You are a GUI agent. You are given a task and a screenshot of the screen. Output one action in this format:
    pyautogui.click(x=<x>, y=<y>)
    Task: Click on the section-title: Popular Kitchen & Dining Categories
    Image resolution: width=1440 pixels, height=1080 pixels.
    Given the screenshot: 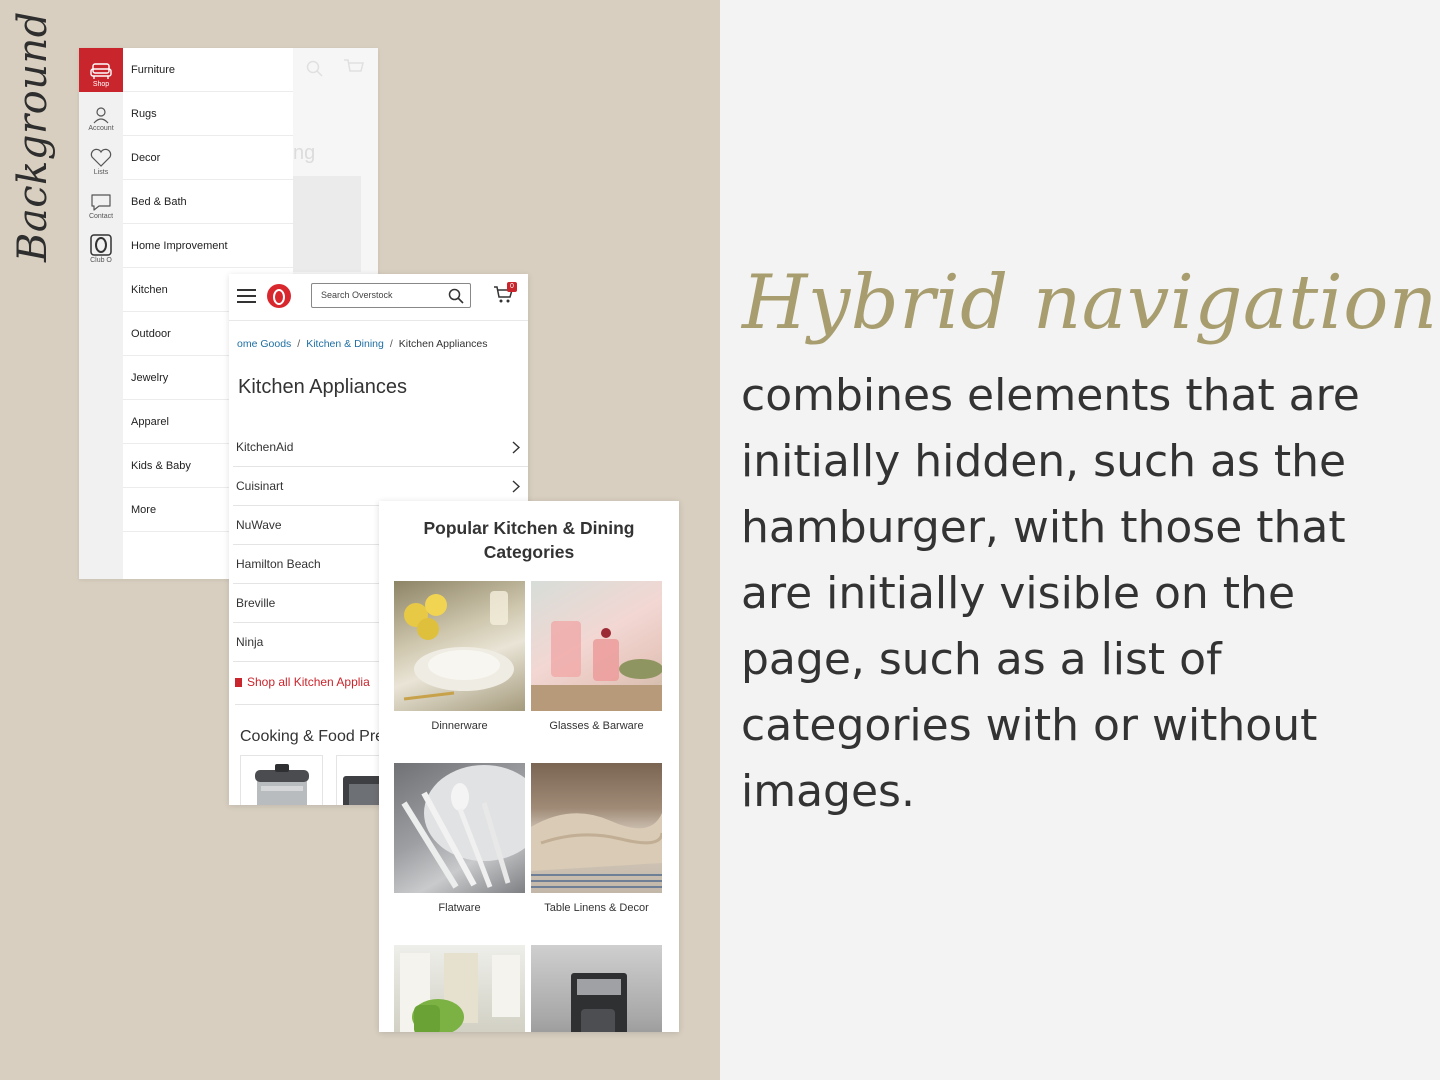 What is the action you would take?
    pyautogui.click(x=529, y=540)
    